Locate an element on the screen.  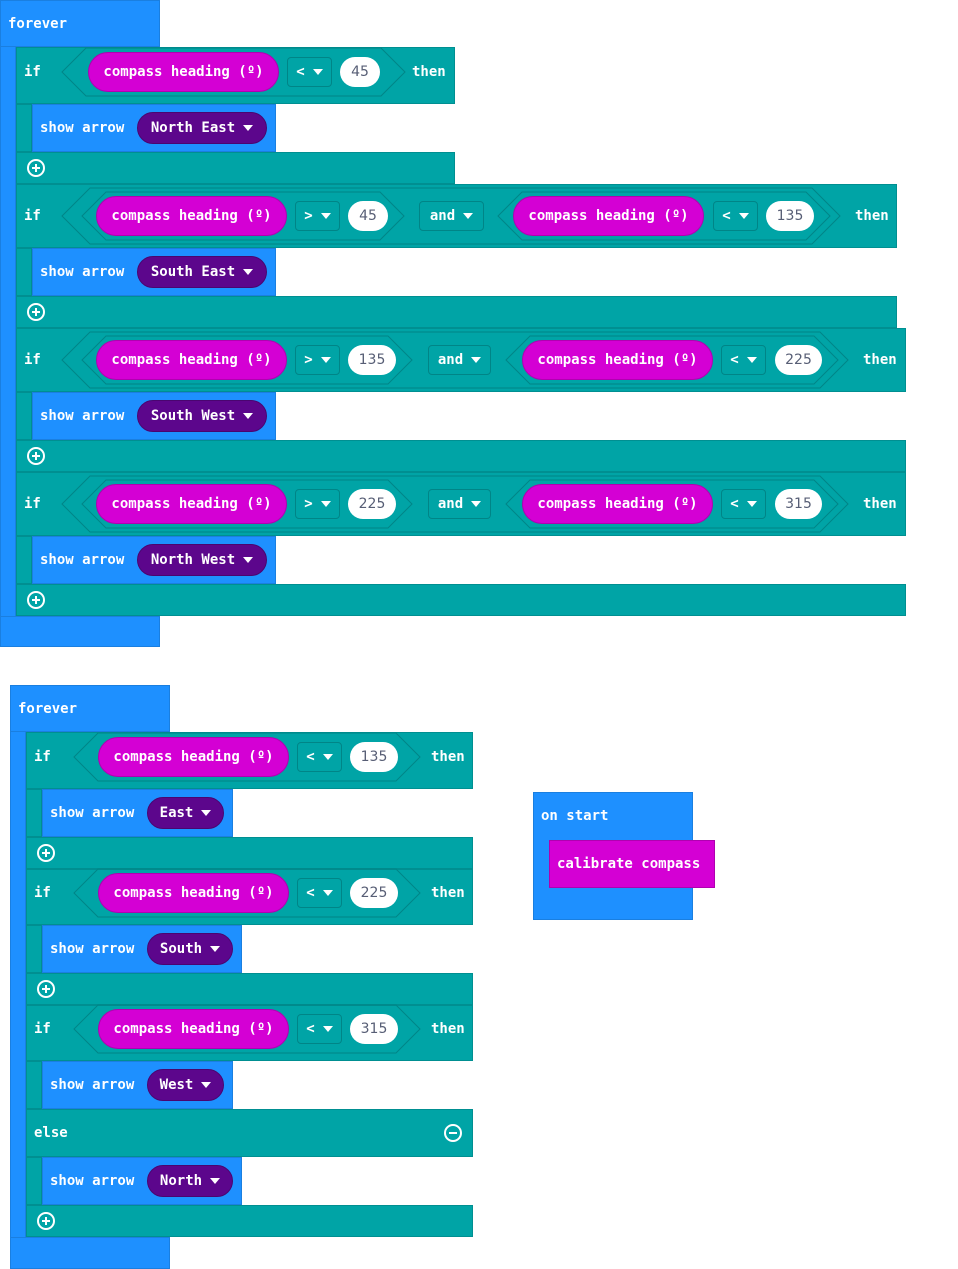
direction-label: South East is located at coordinates (193, 272).